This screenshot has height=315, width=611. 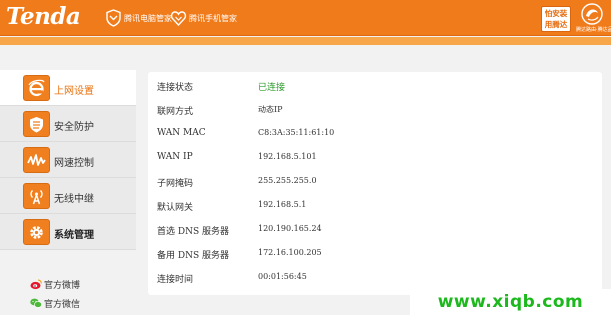 I want to click on row-value: 255.255.255.0, so click(x=287, y=180).